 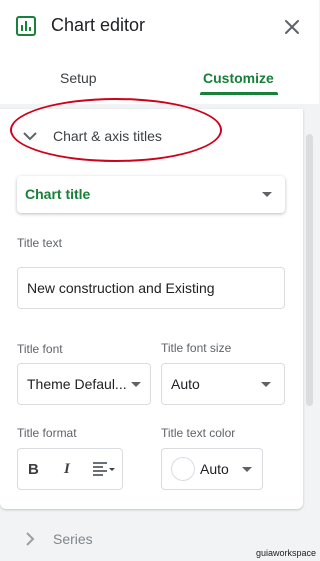 What do you see at coordinates (196, 348) in the screenshot?
I see `title-font-size-label: Title font size` at bounding box center [196, 348].